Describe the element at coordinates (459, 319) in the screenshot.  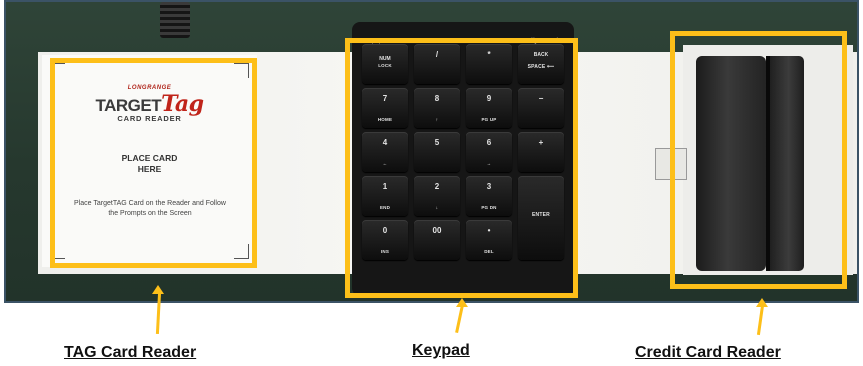
I see `keypad-arrow-line` at that location.